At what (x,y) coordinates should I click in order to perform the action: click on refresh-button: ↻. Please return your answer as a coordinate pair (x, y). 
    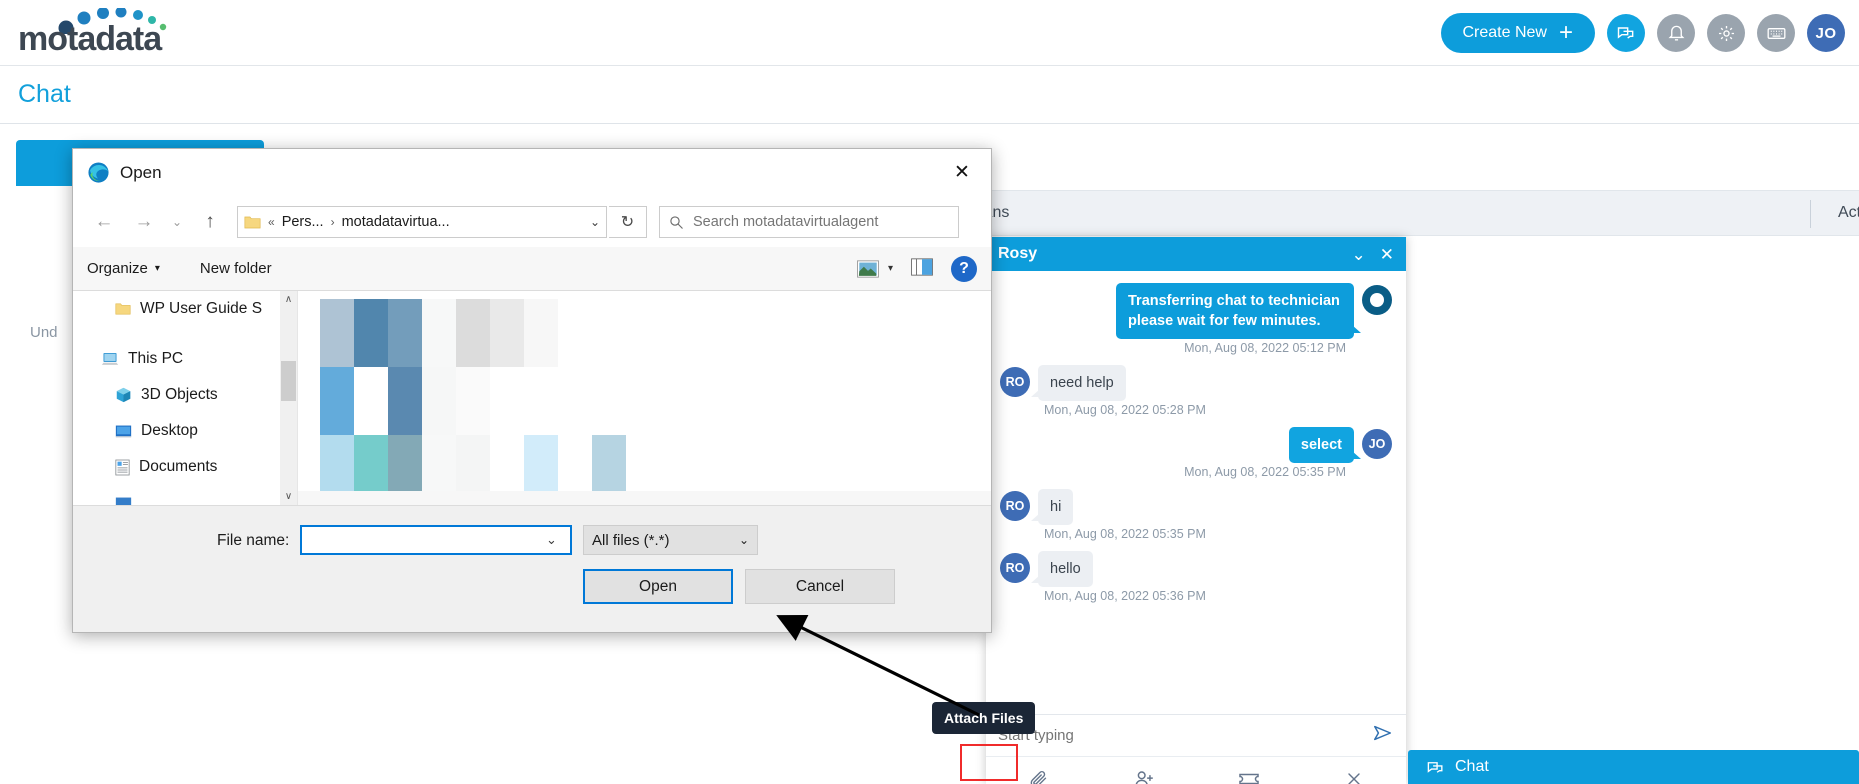
    Looking at the image, I should click on (628, 222).